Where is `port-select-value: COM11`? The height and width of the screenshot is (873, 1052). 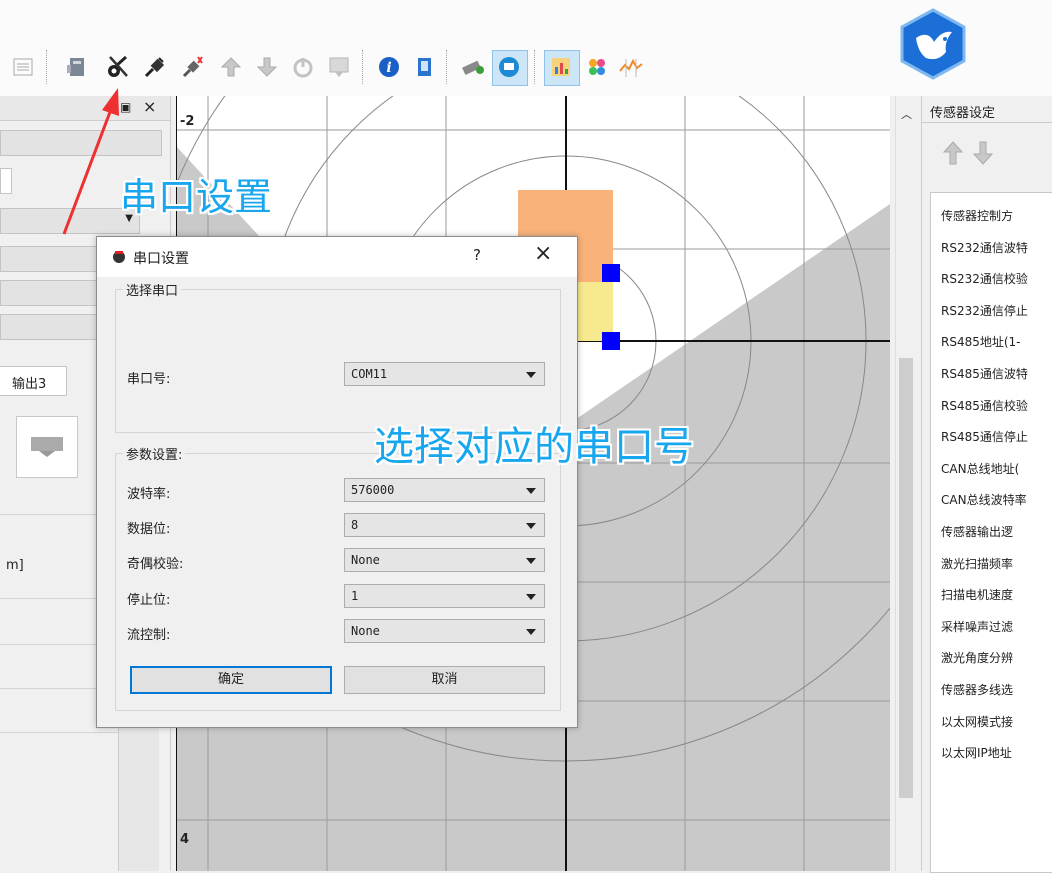 port-select-value: COM11 is located at coordinates (369, 374).